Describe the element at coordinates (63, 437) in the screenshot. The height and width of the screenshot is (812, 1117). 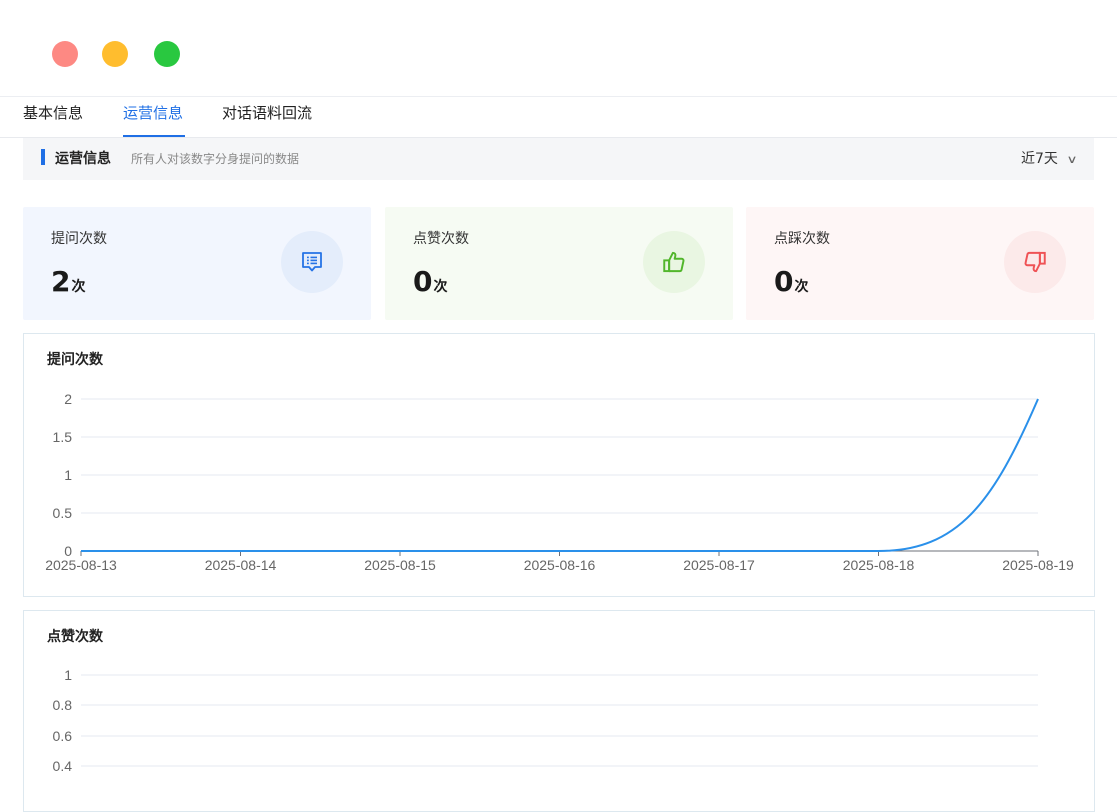
I see `y-tick-label: 1.5` at that location.